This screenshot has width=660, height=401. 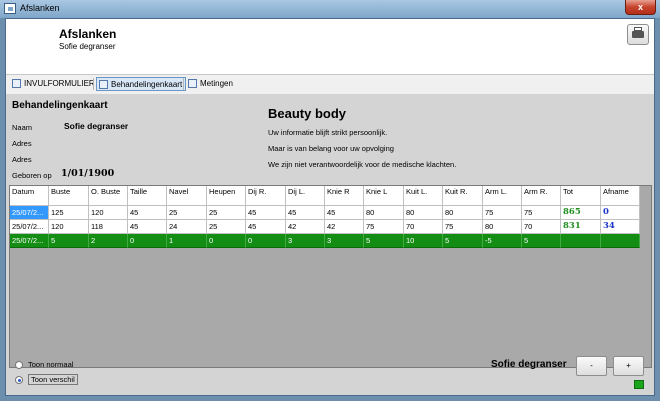 What do you see at coordinates (581, 213) in the screenshot?
I see `total-cell: 865` at bounding box center [581, 213].